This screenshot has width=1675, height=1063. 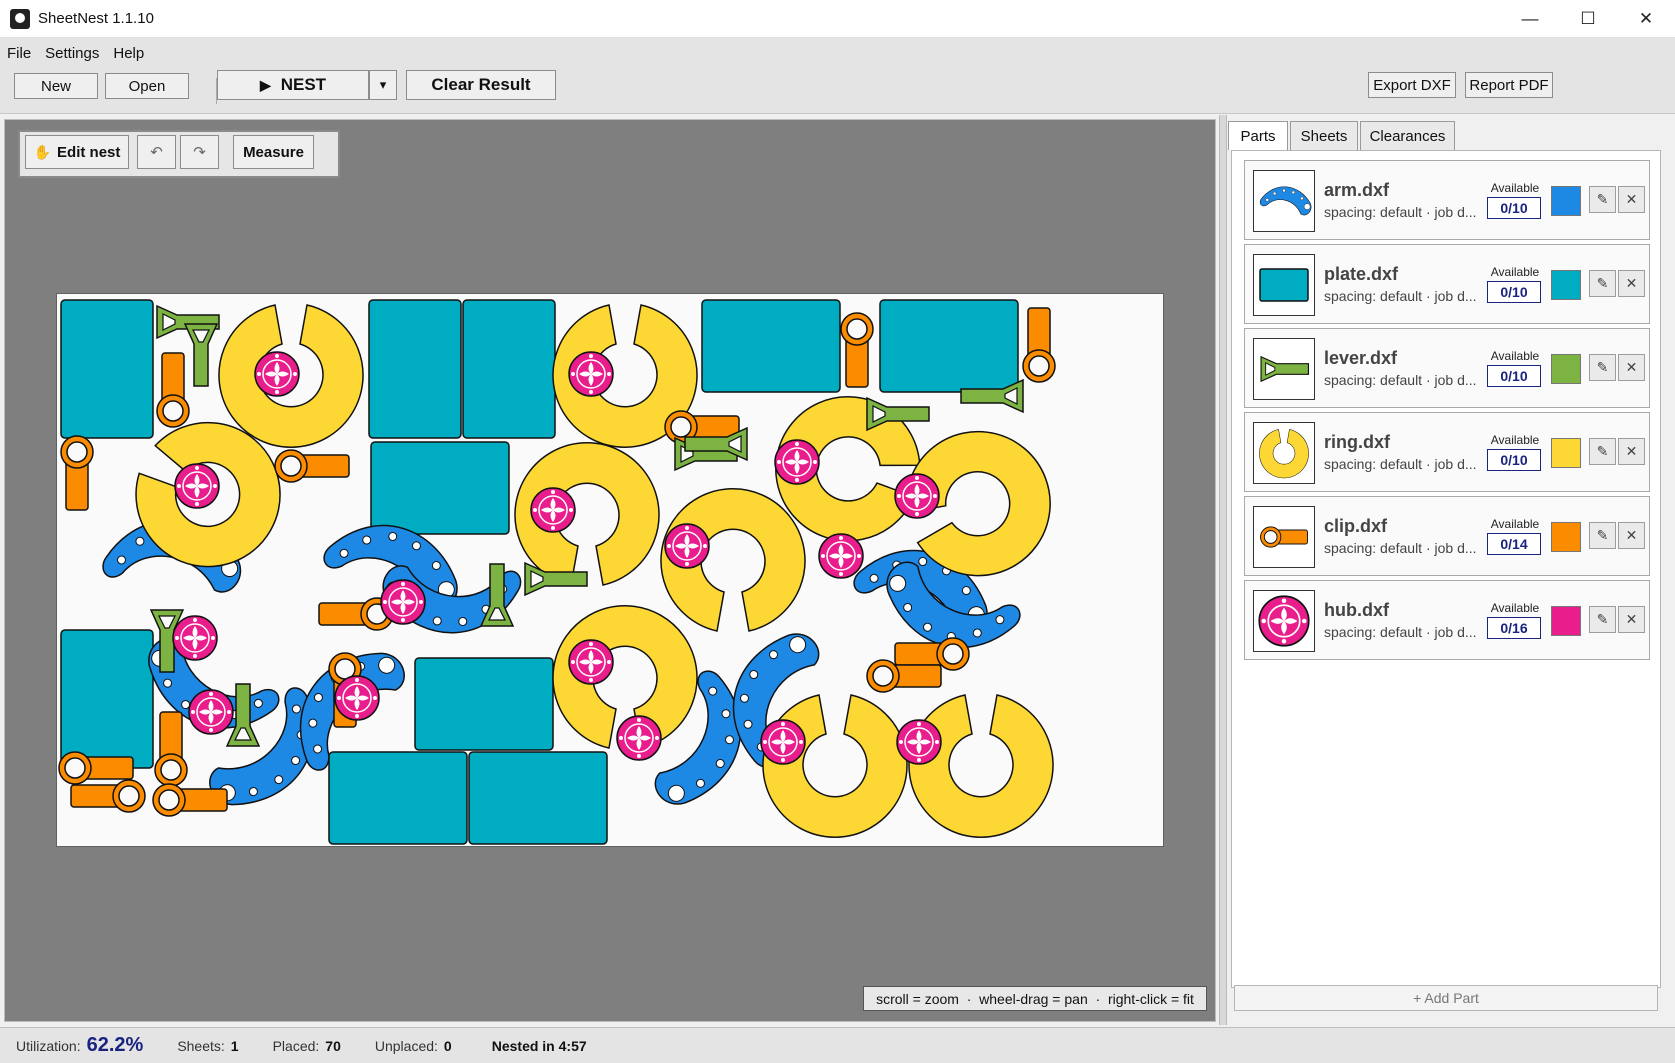 I want to click on placed-label: Placed:, so click(x=296, y=1045).